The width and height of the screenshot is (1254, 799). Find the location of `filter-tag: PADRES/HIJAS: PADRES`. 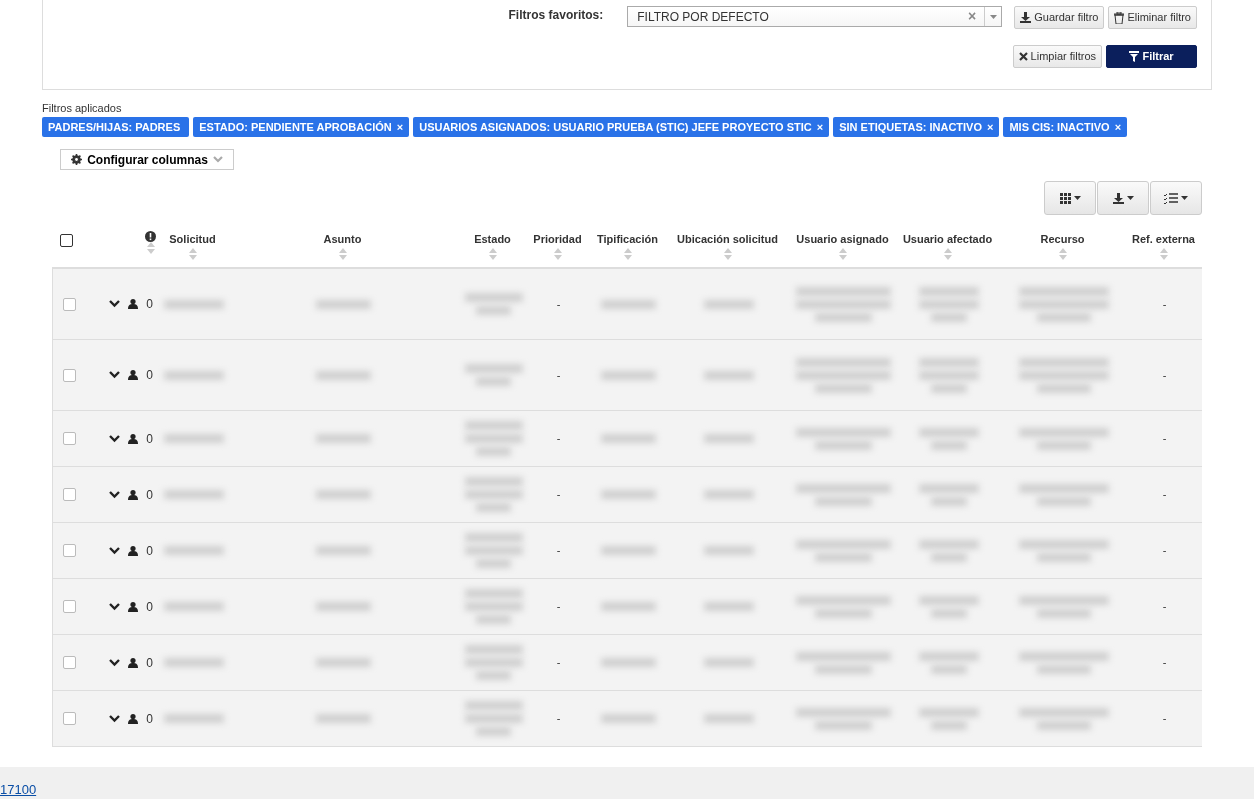

filter-tag: PADRES/HIJAS: PADRES is located at coordinates (116, 126).